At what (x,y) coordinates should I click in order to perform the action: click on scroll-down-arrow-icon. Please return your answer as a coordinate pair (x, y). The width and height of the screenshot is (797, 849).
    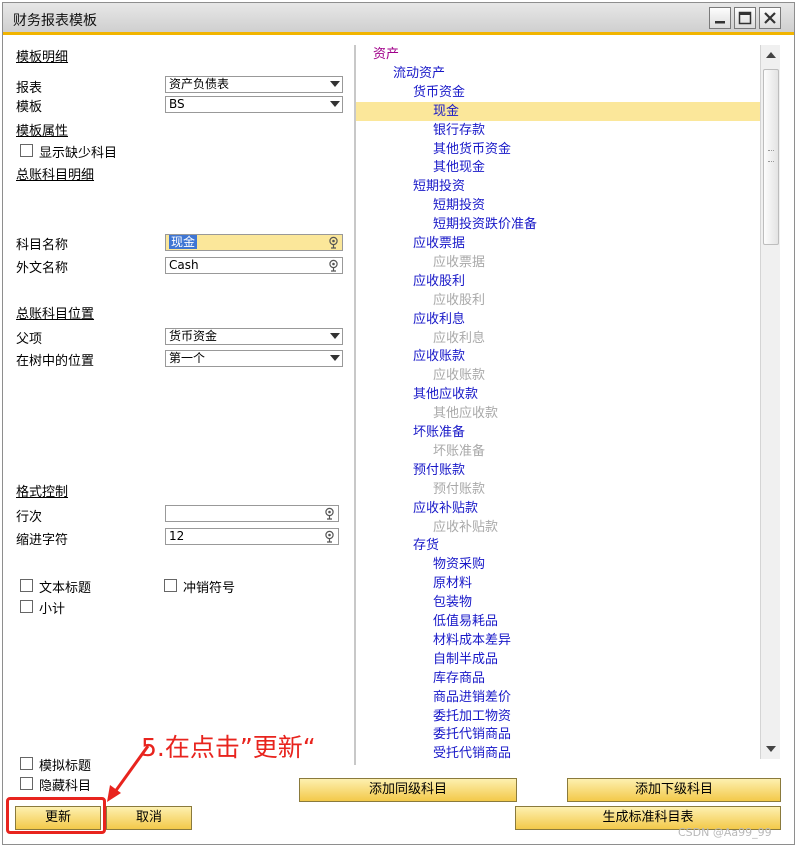
    Looking at the image, I should click on (771, 749).